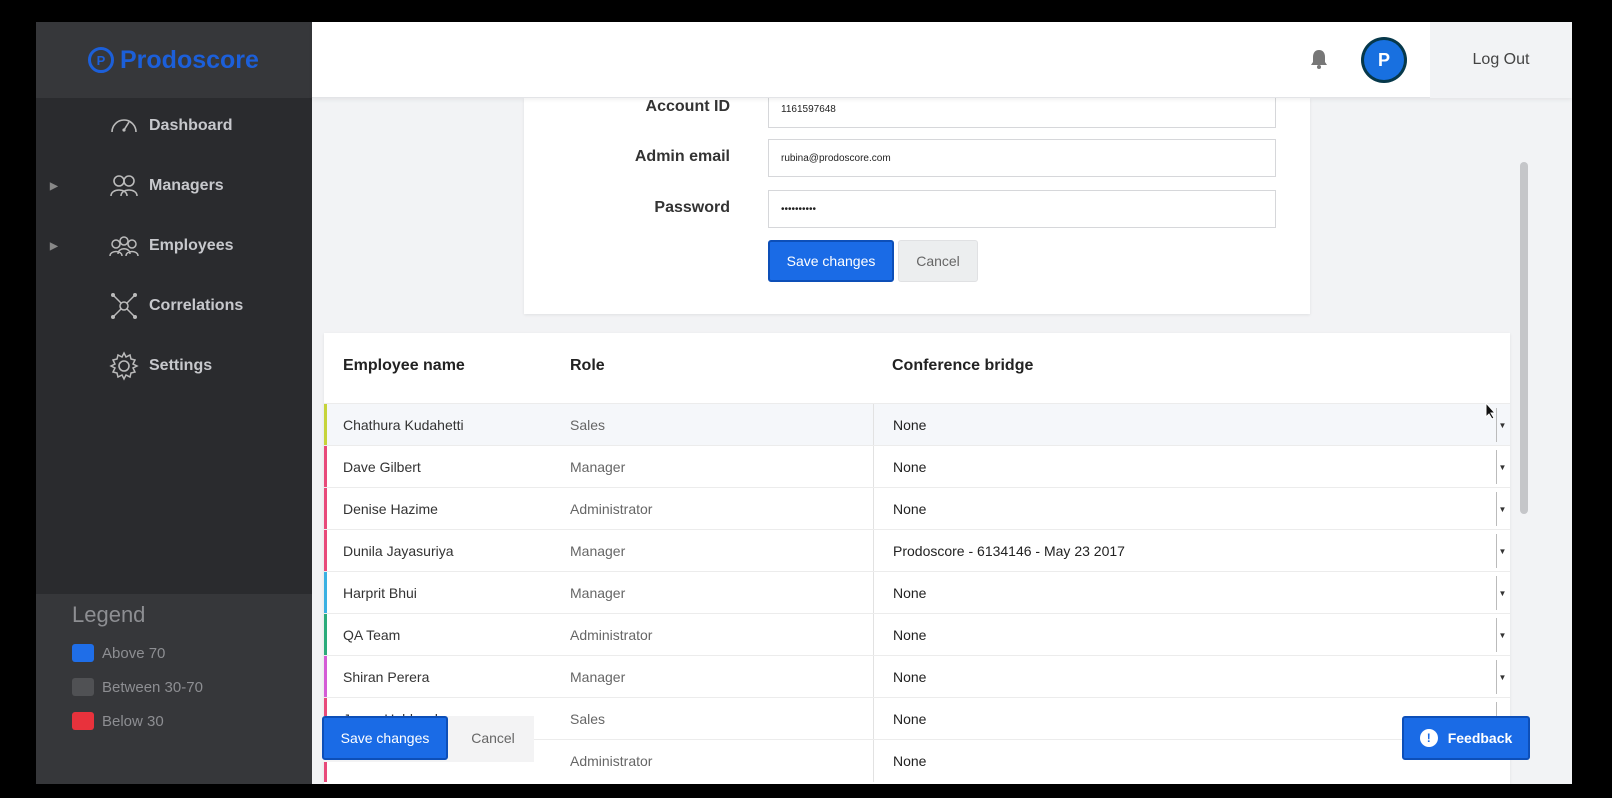 This screenshot has height=798, width=1612. What do you see at coordinates (124, 126) in the screenshot?
I see `gauge-icon` at bounding box center [124, 126].